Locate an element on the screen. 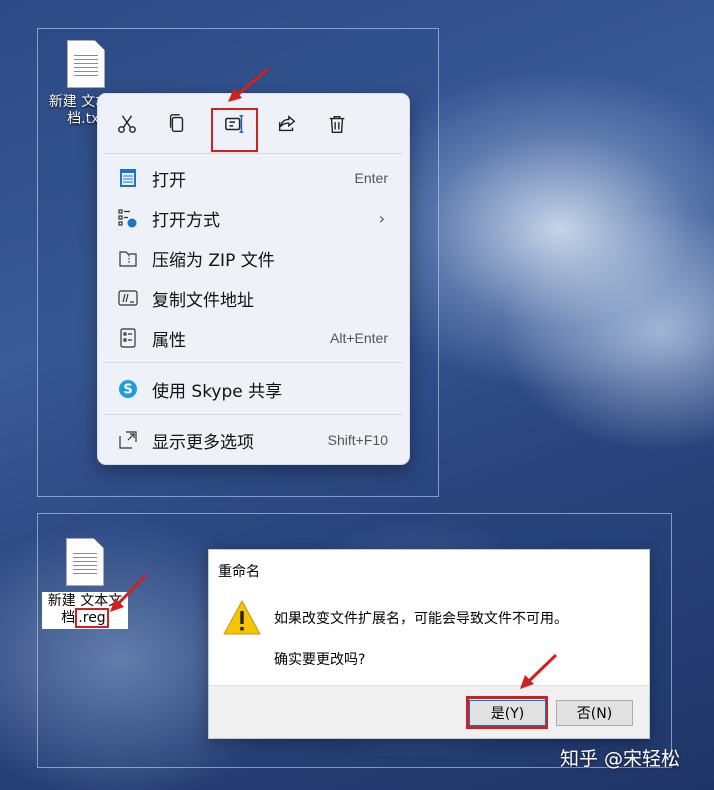 The image size is (714, 790). menu-item-skype-share: S 使用 Skype 共享 is located at coordinates (253, 389).